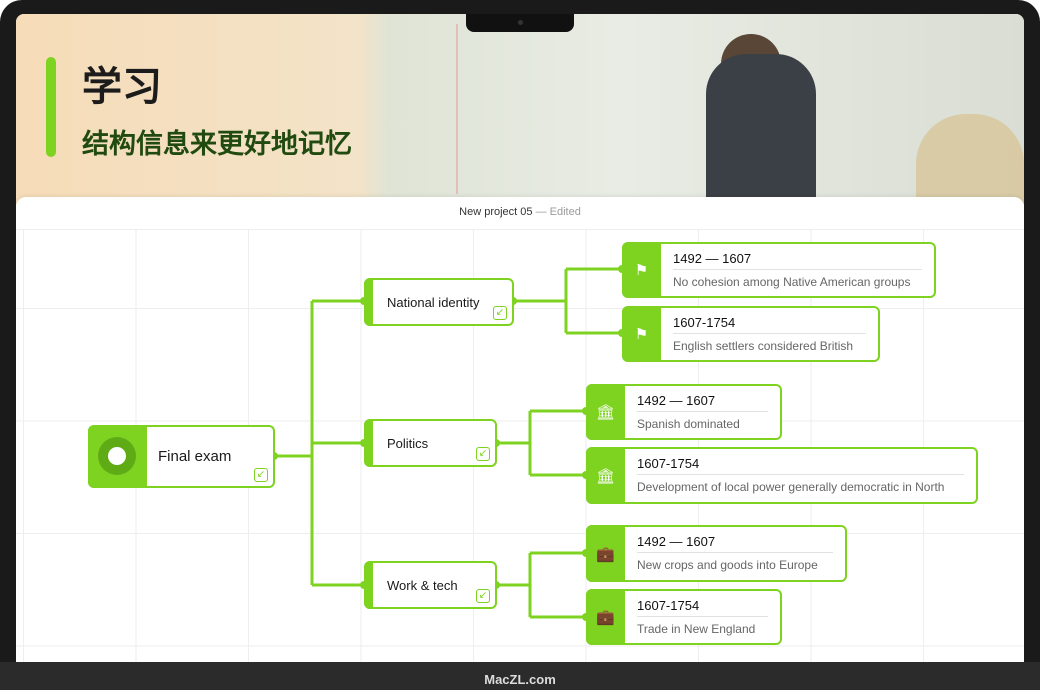 The image size is (1040, 698). What do you see at coordinates (496, 212) in the screenshot?
I see `project-name: New project 05` at bounding box center [496, 212].